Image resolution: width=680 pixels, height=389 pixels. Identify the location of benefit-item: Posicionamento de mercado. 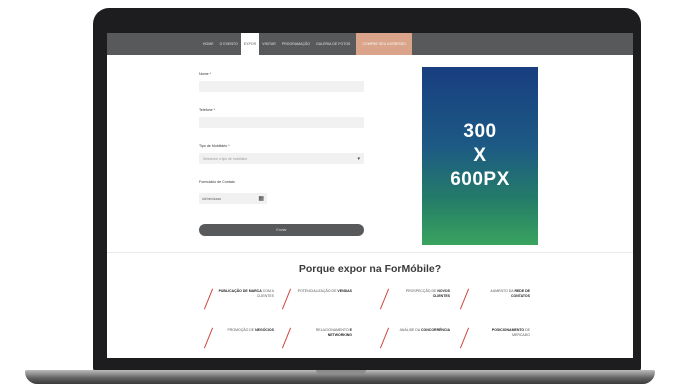
(497, 338).